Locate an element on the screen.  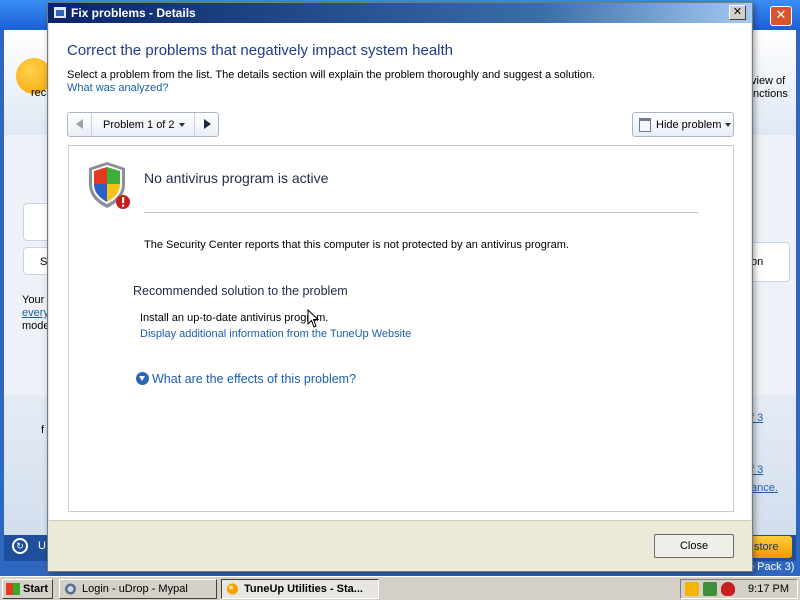
background-text: f is located at coordinates (43, 430).